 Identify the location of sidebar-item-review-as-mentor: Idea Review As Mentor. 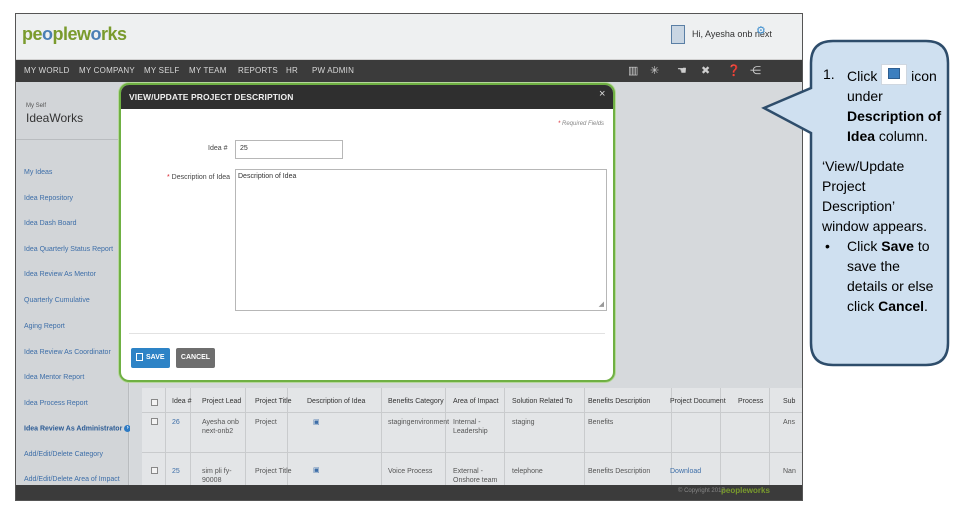
(60, 274).